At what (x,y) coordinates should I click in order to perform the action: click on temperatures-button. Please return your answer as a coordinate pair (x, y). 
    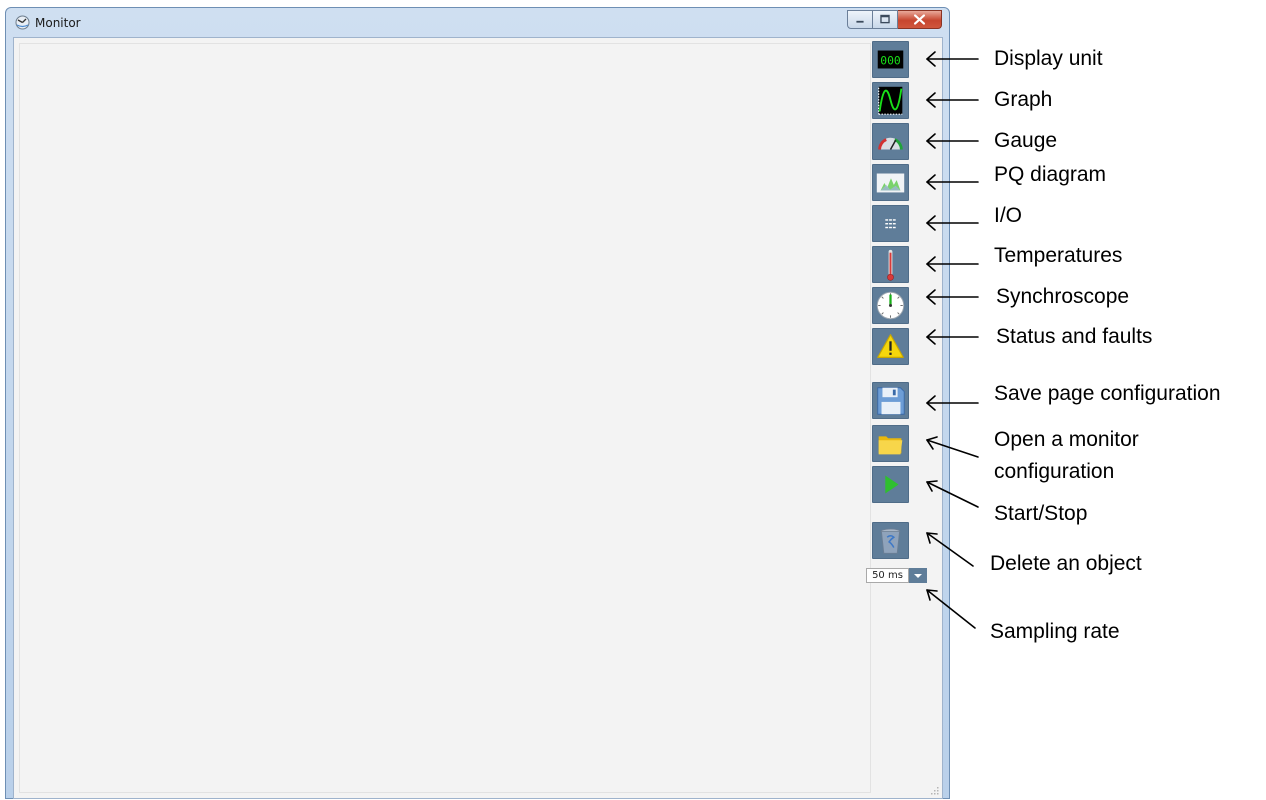
    Looking at the image, I should click on (890, 264).